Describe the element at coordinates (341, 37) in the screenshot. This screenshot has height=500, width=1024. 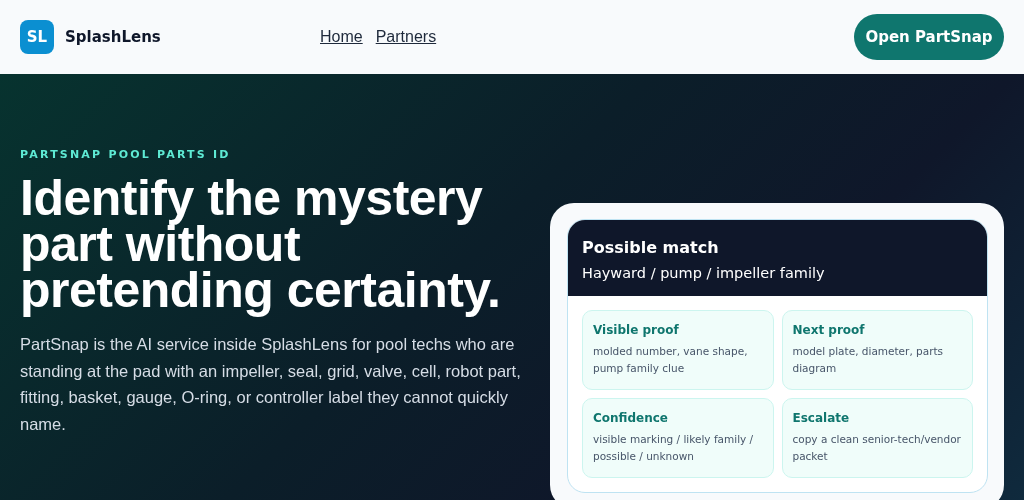
I see `nav-link: Home` at that location.